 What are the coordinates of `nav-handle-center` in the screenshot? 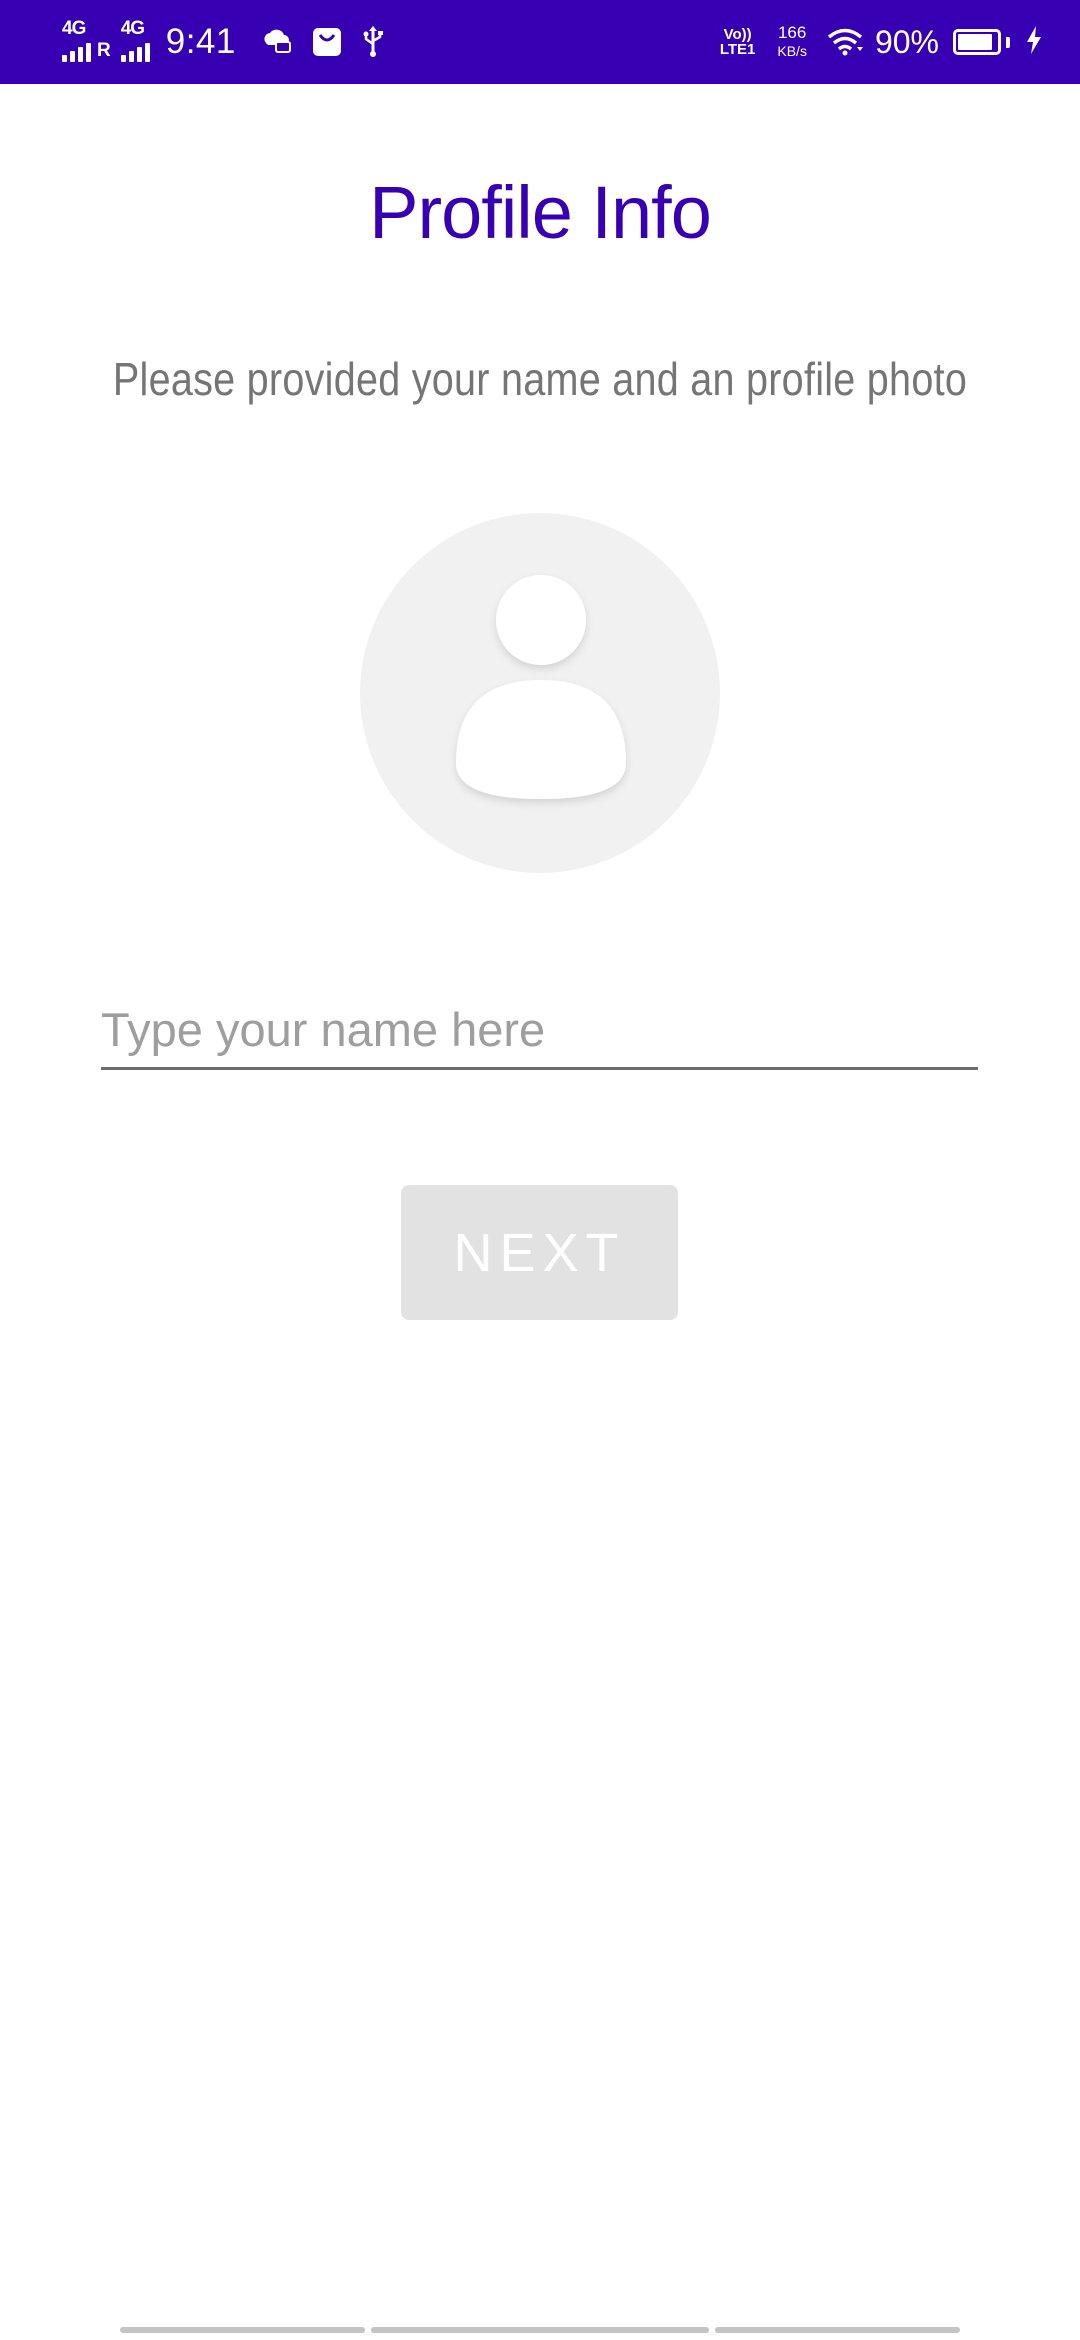 It's located at (540, 2330).